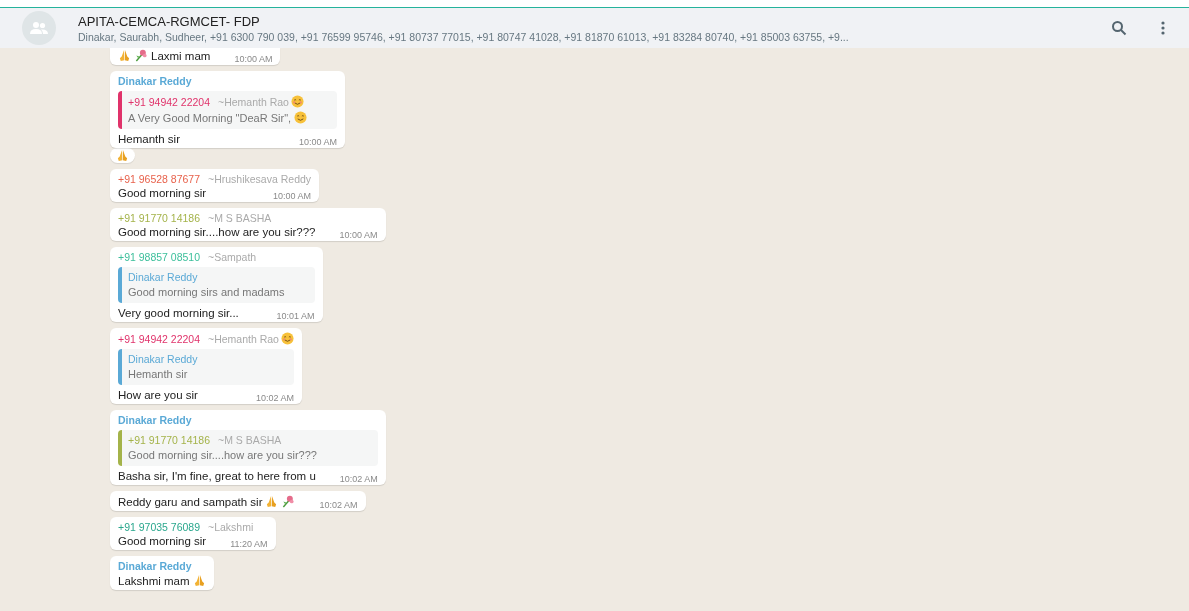 This screenshot has height=611, width=1189. I want to click on sender-name: ~Sampath, so click(232, 257).